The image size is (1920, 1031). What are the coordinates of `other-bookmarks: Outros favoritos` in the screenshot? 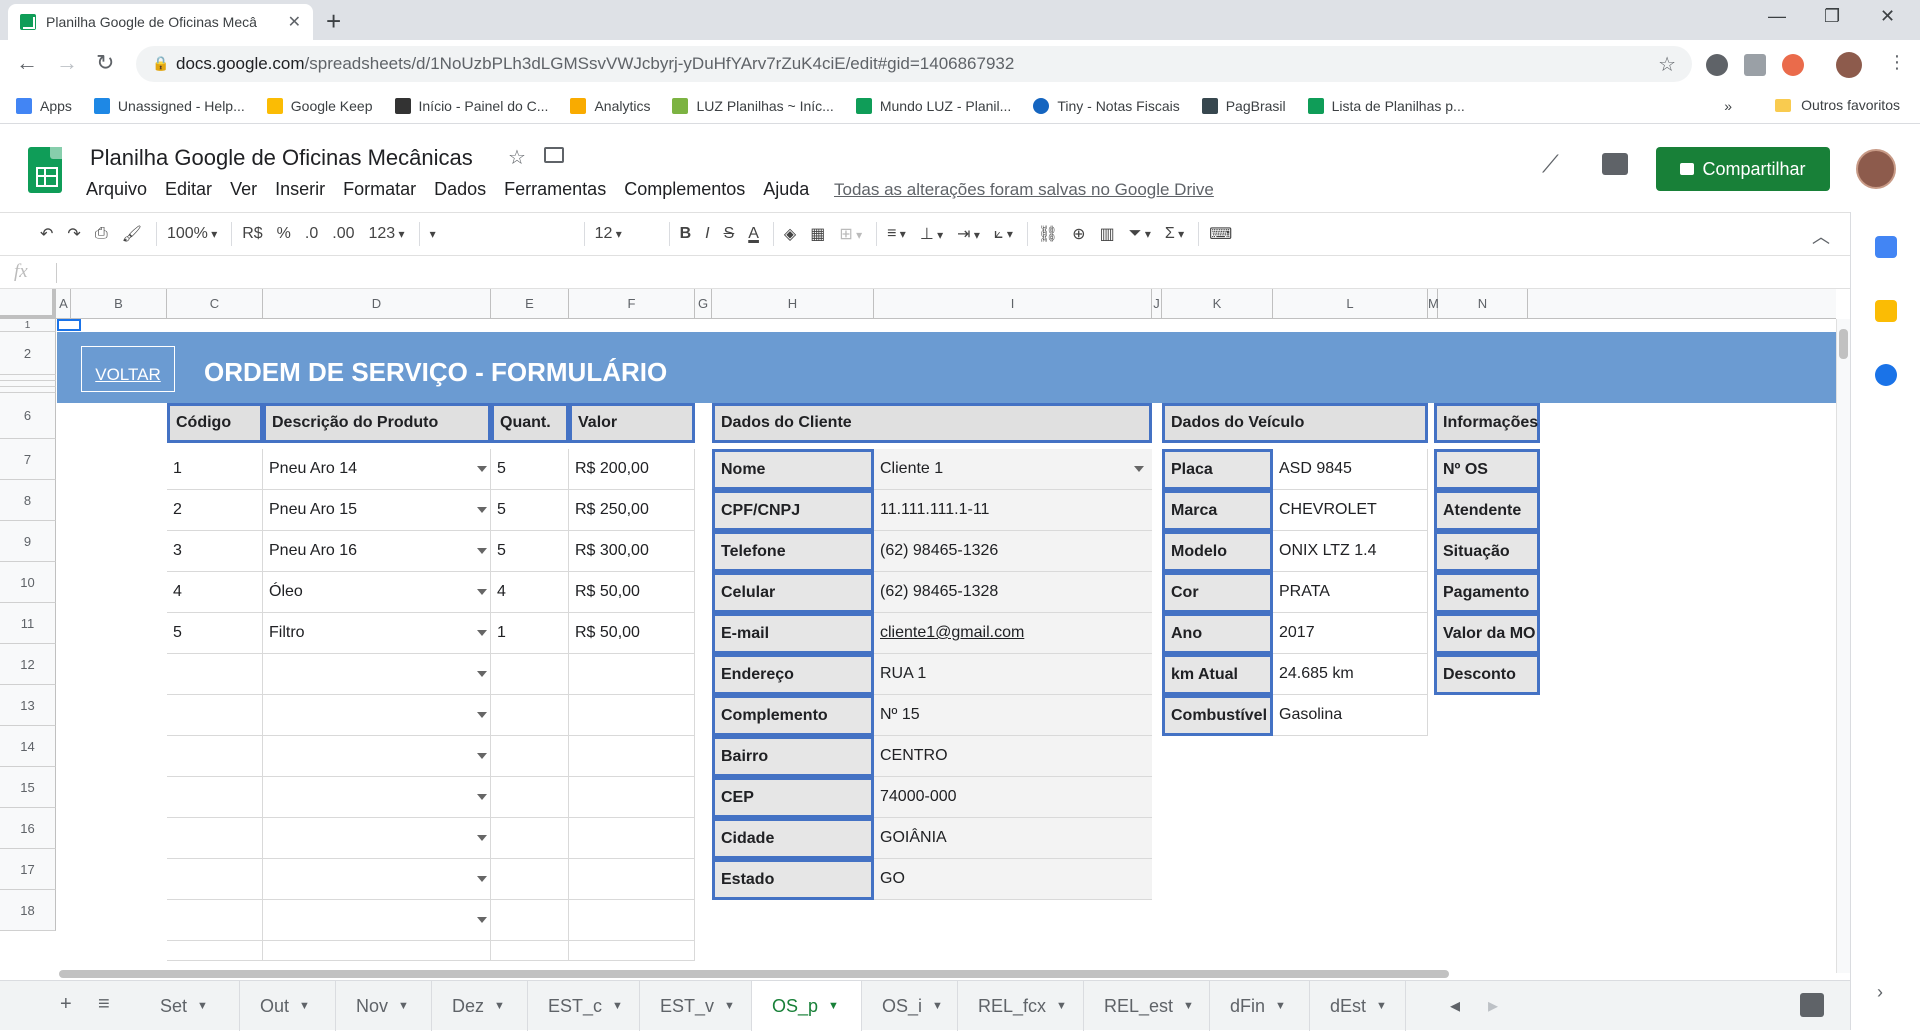 It's located at (1837, 105).